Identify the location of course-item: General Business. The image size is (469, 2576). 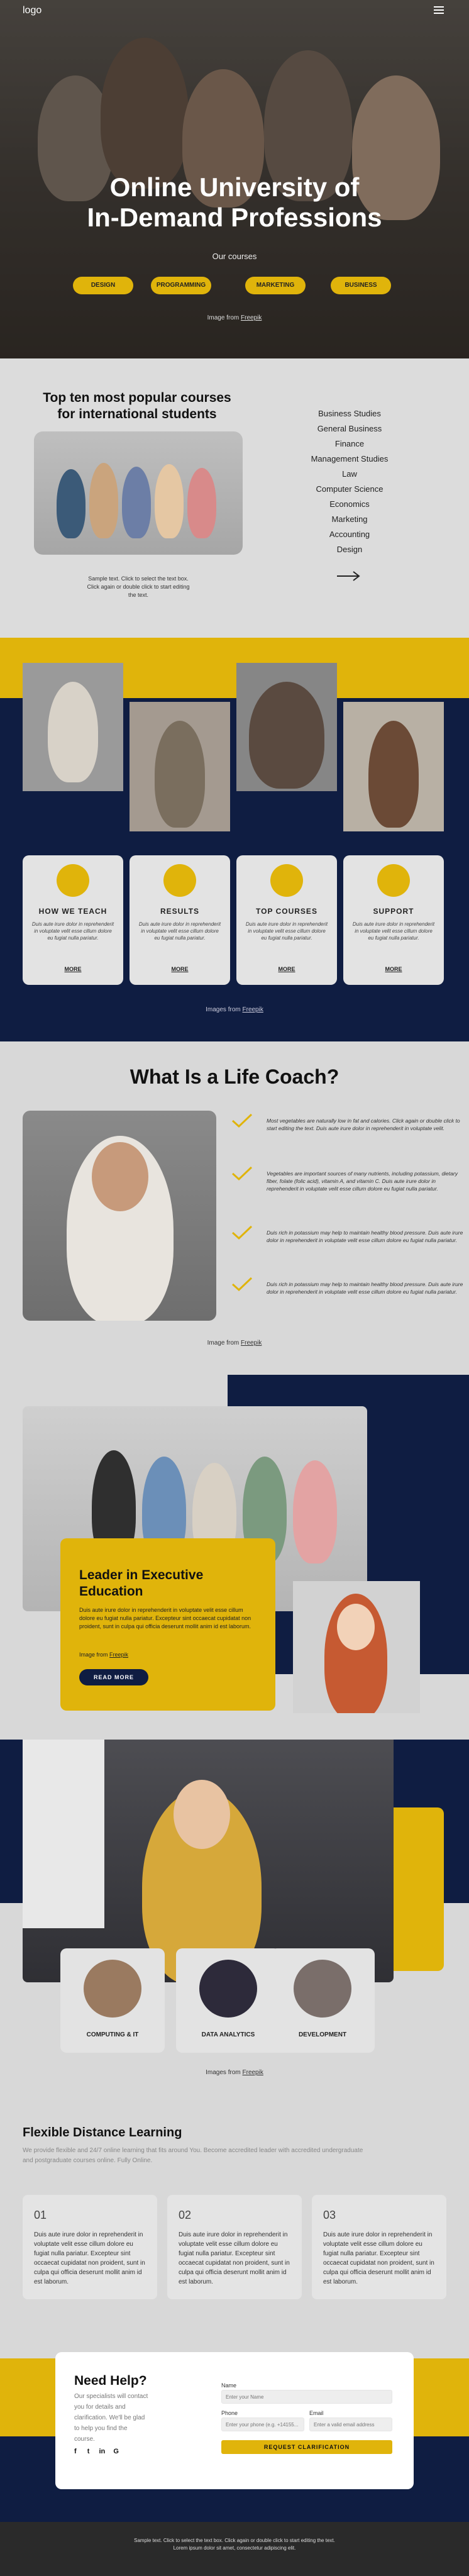
(349, 428).